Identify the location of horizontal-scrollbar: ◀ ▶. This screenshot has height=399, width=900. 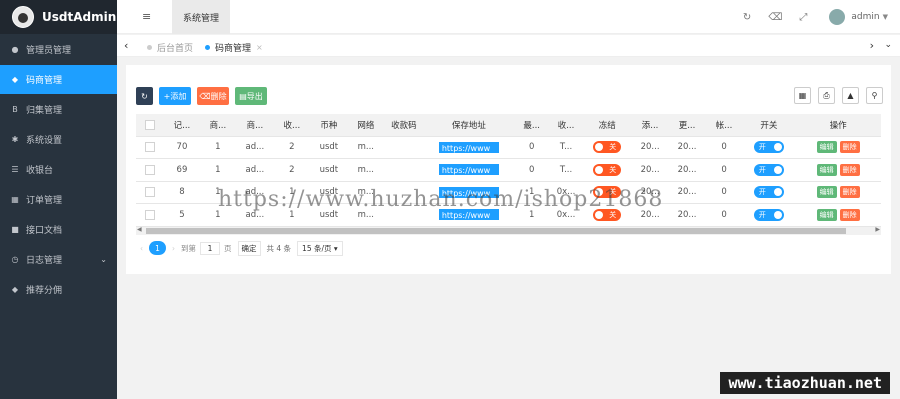
(508, 230).